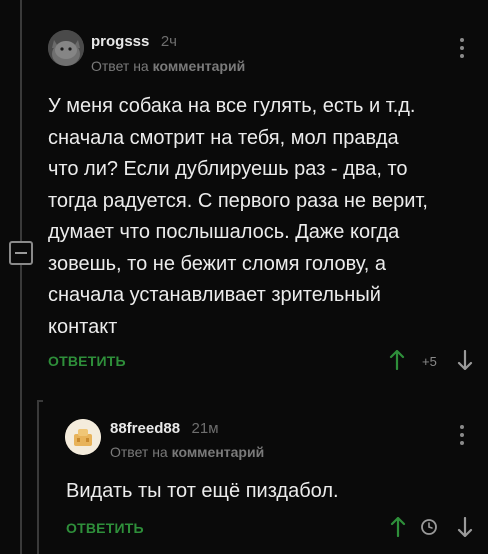 This screenshot has height=554, width=488. I want to click on comment-line: У меня собака на все гулять, есть и т.д., so click(232, 106).